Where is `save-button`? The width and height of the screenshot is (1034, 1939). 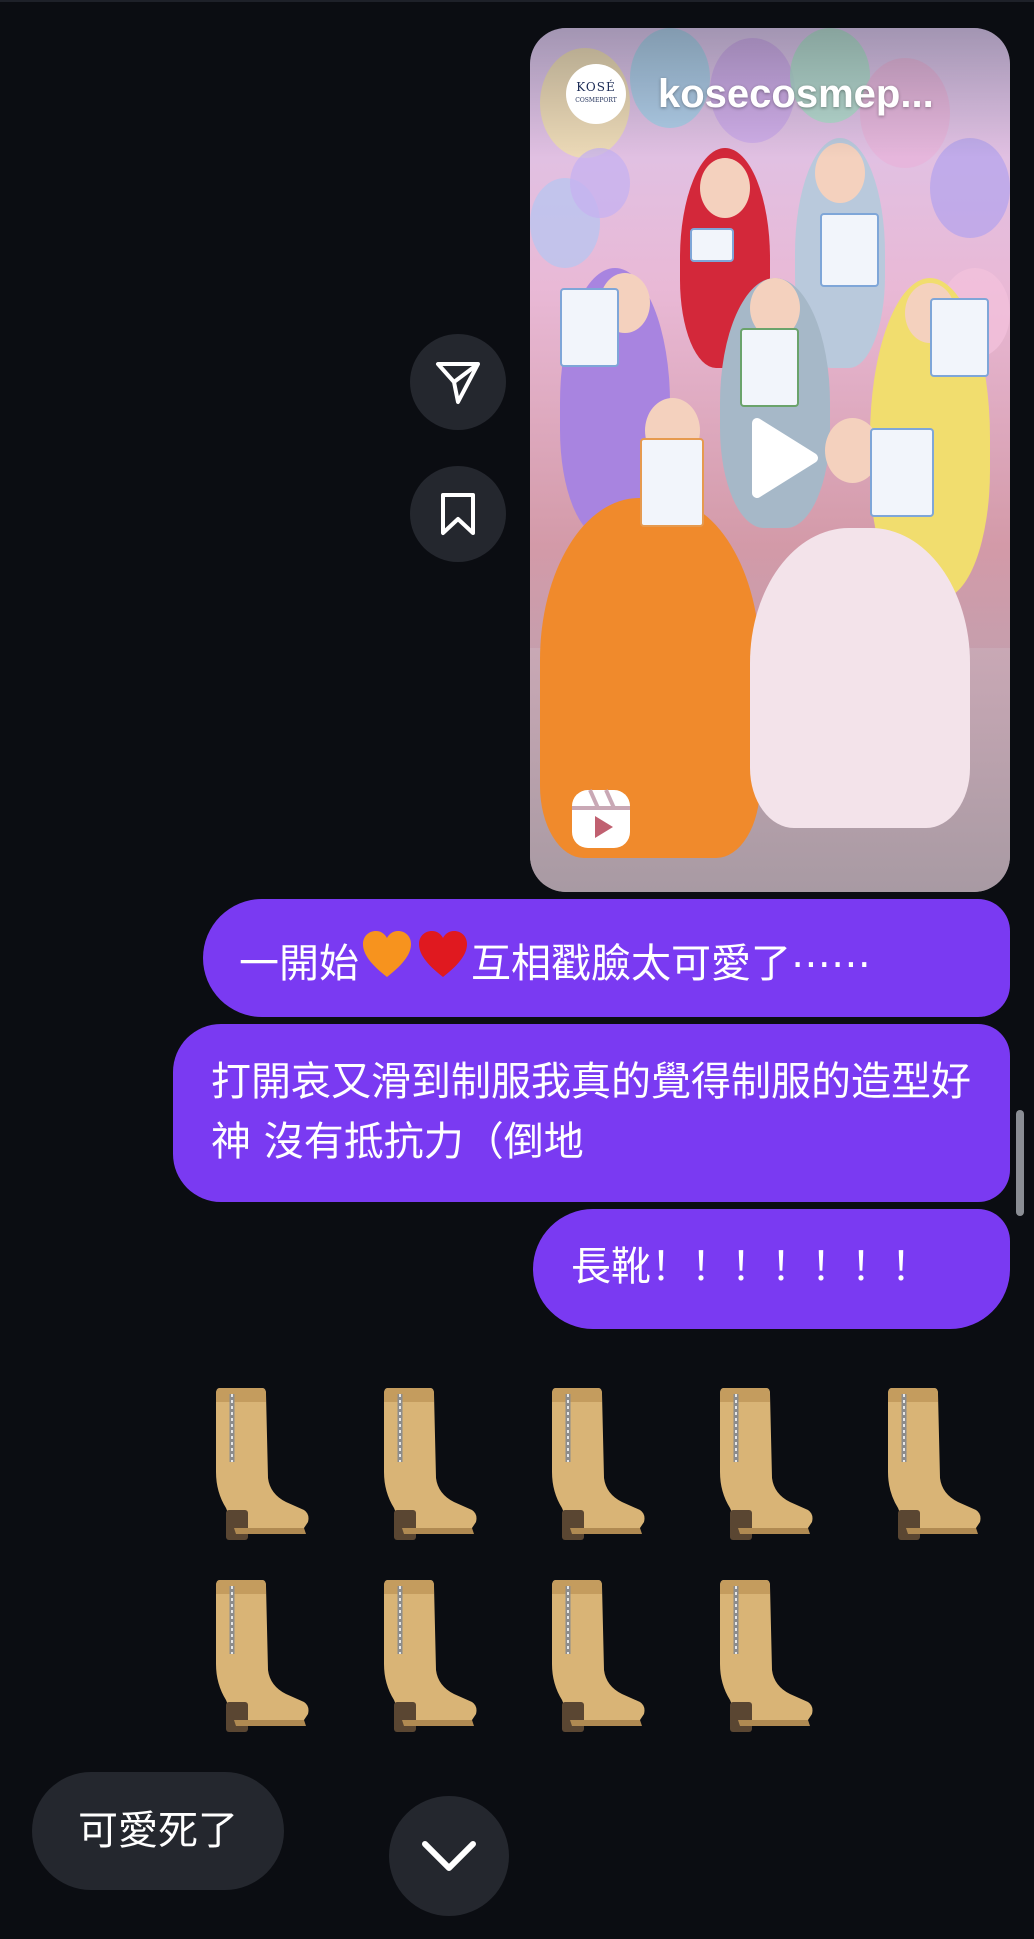 save-button is located at coordinates (458, 514).